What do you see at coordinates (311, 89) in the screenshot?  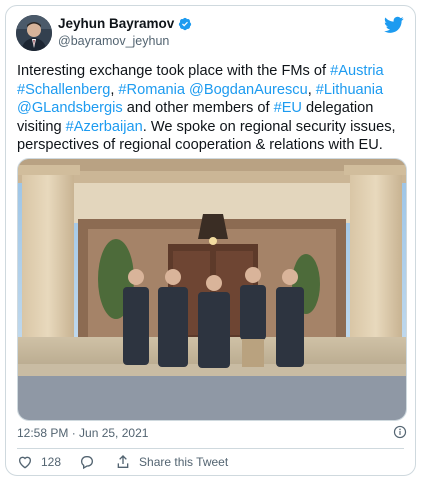 I see `tweet-text-segment: ,` at bounding box center [311, 89].